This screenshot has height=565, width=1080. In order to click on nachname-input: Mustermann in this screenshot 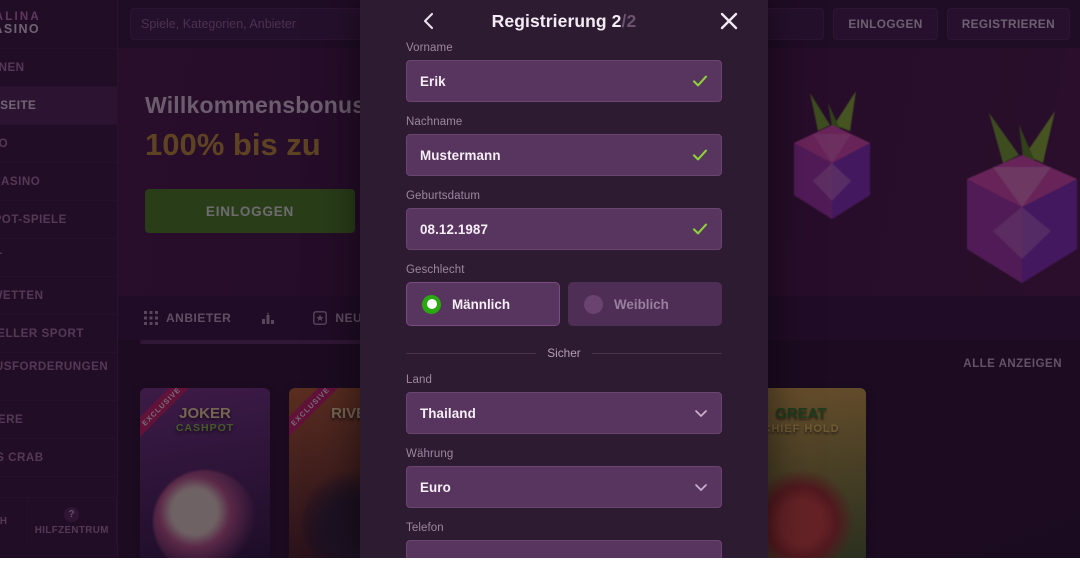, I will do `click(564, 155)`.